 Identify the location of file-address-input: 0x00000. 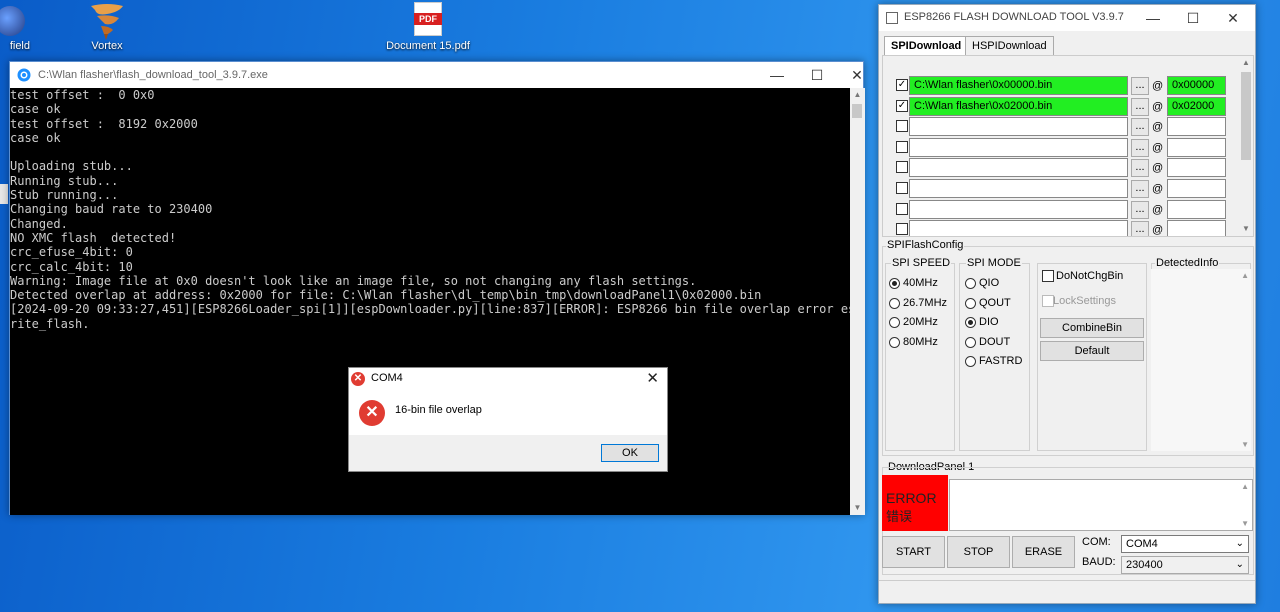
(1196, 85).